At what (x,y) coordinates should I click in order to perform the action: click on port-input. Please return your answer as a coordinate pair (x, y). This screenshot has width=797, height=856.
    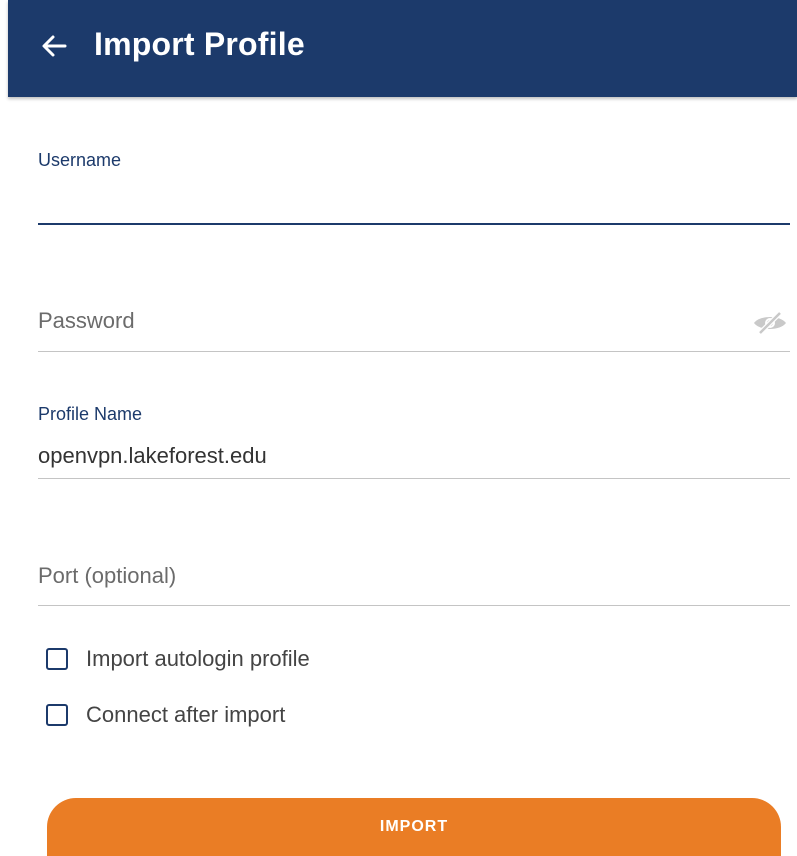
    Looking at the image, I should click on (388, 577).